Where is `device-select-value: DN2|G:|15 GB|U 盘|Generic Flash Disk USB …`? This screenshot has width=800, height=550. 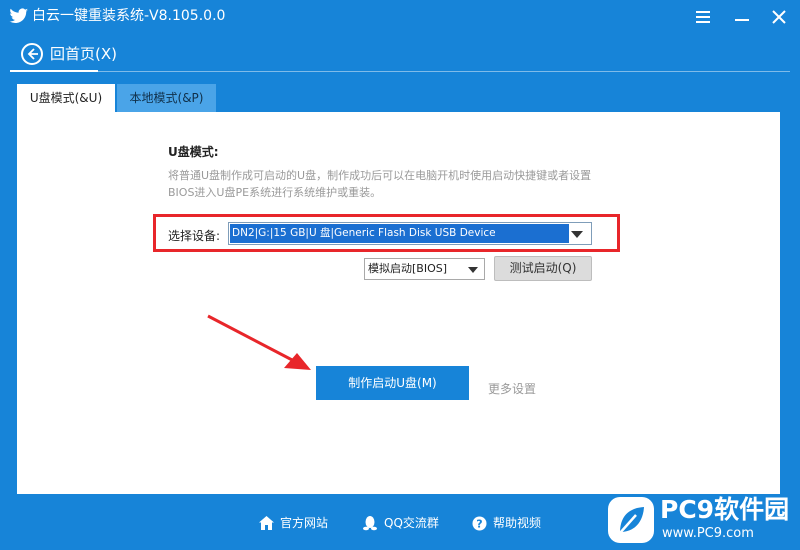
device-select-value: DN2|G:|15 GB|U 盘|Generic Flash Disk USB … is located at coordinates (399, 233).